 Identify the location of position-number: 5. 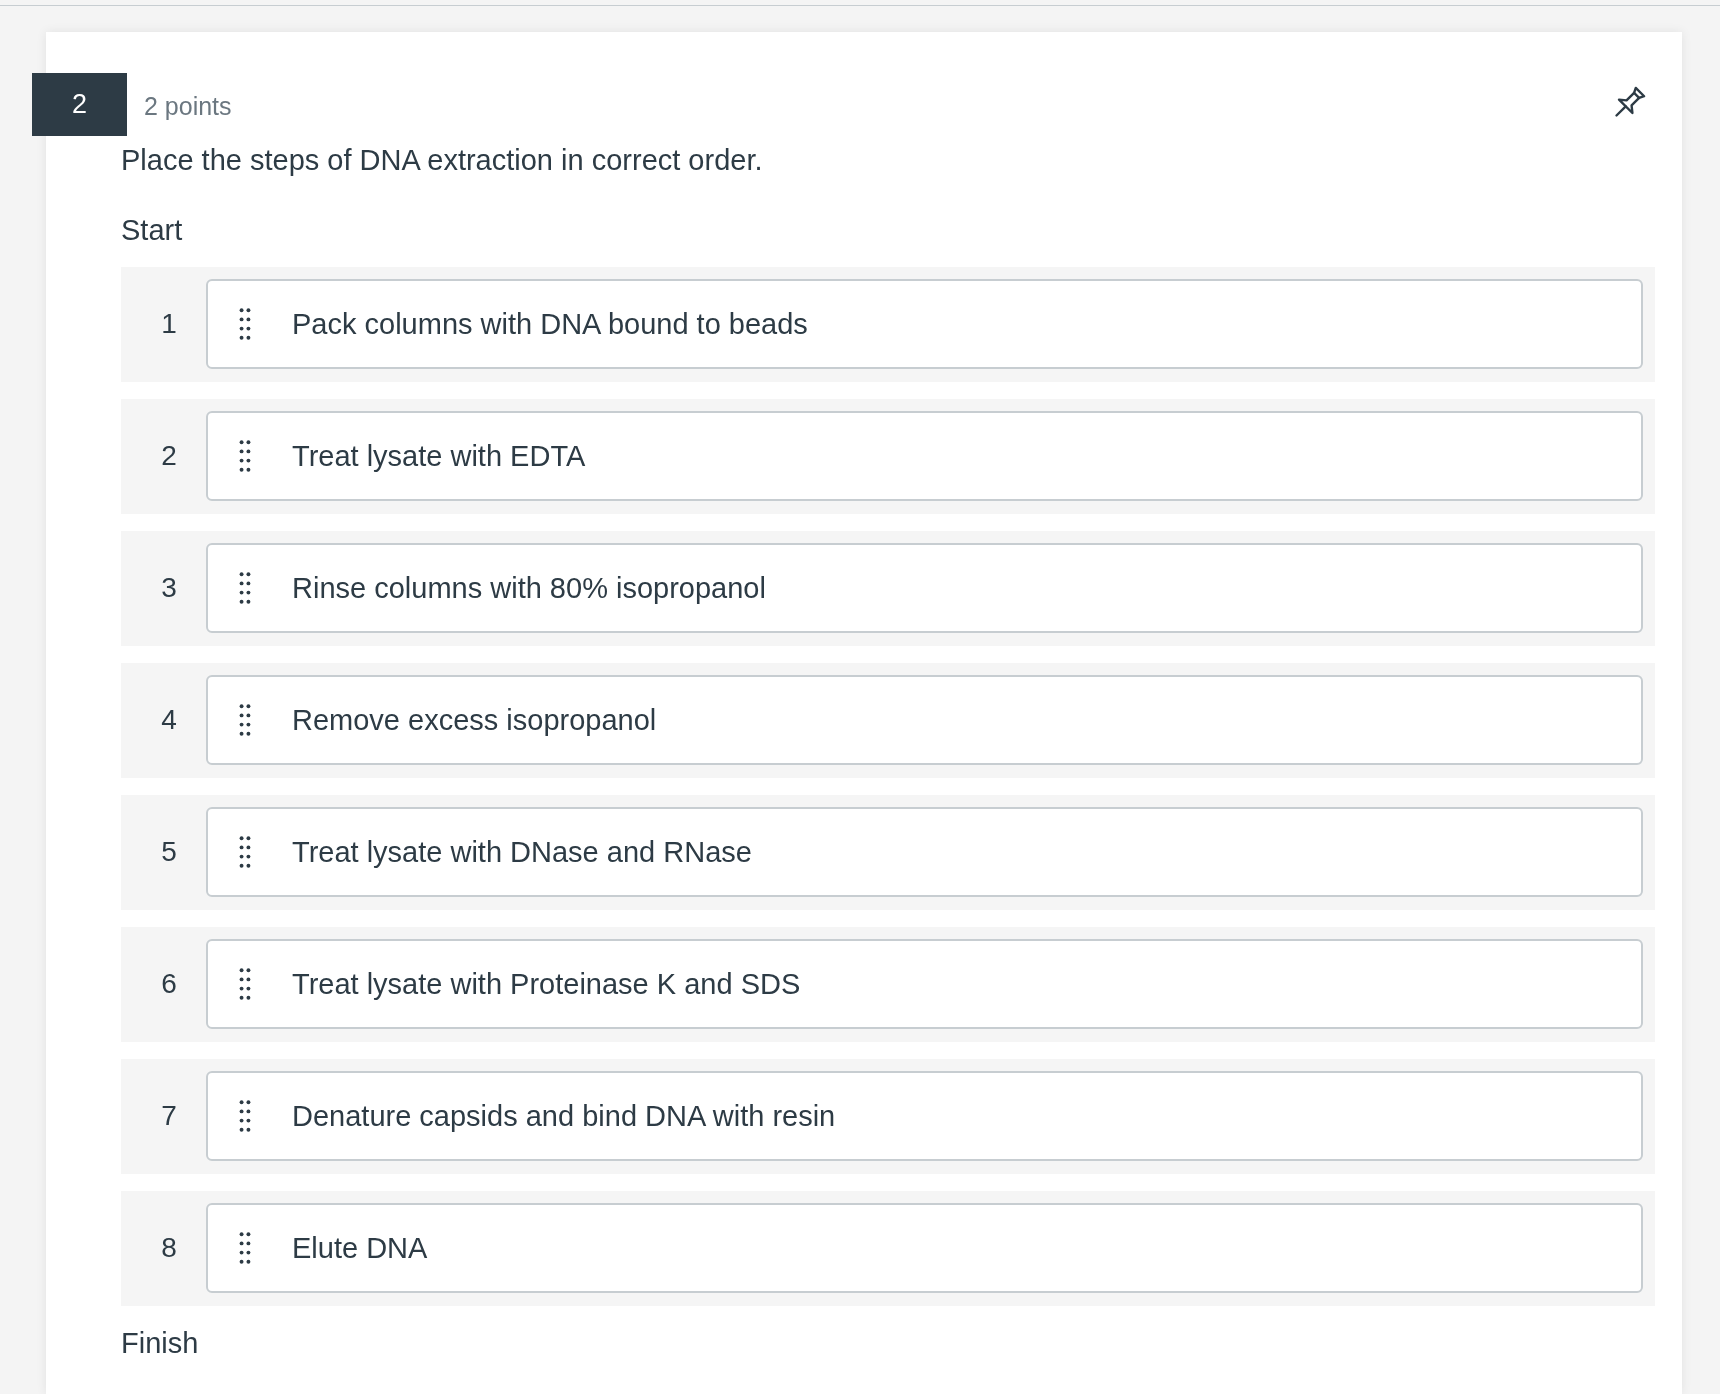
(169, 852).